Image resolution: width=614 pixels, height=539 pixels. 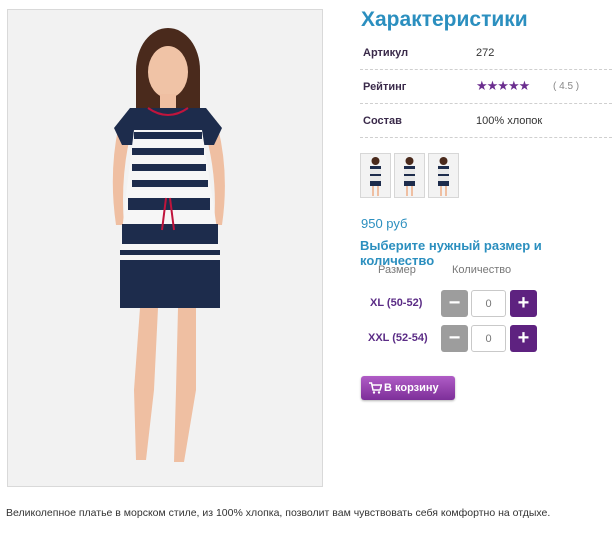 What do you see at coordinates (397, 270) in the screenshot?
I see `size-column-header: Размер` at bounding box center [397, 270].